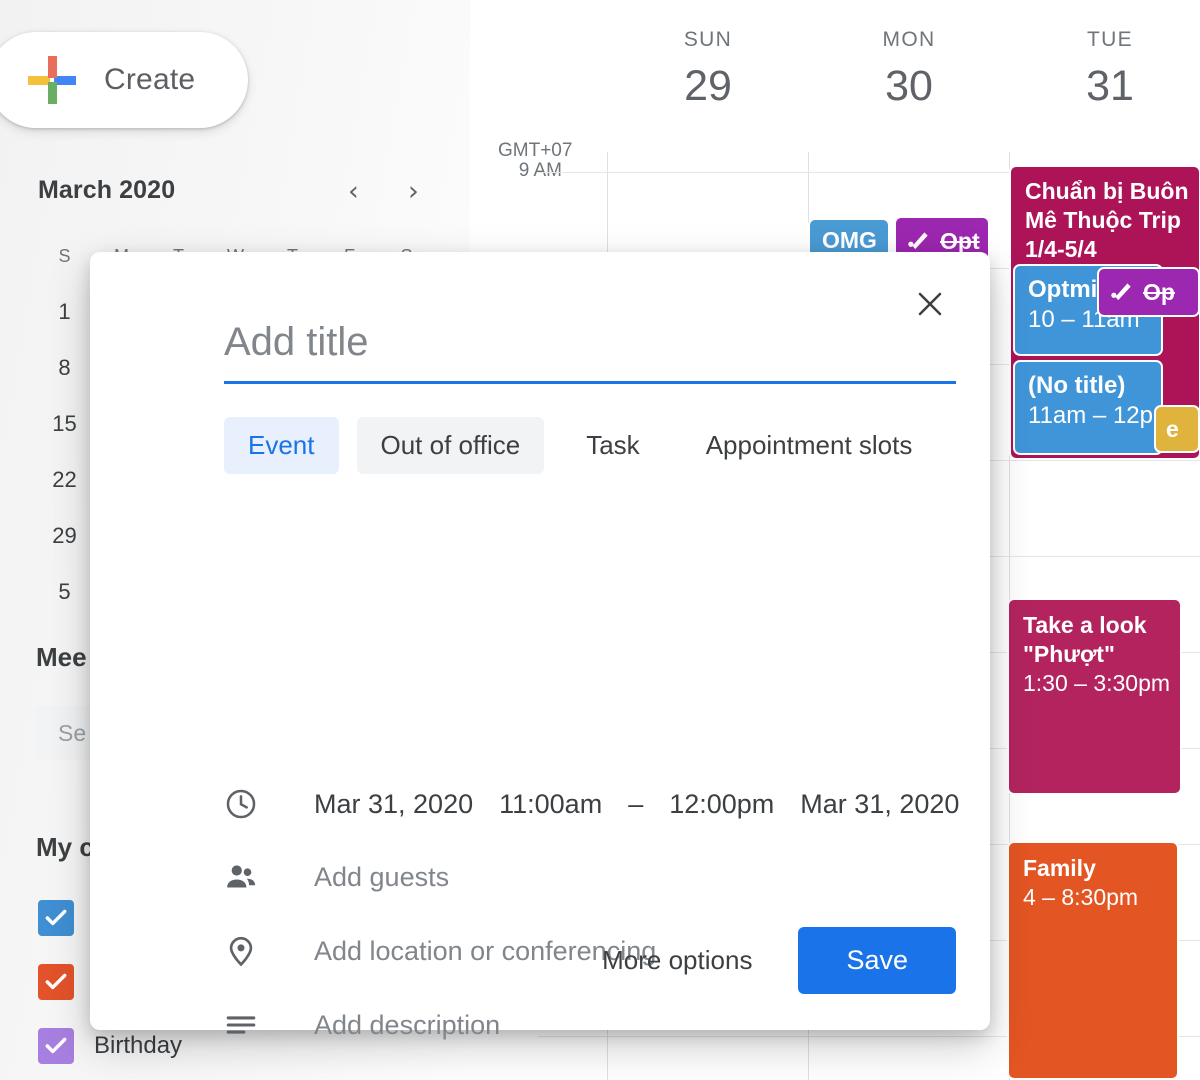 The height and width of the screenshot is (1080, 1200). I want to click on calendar-event-chip: (No title) 11am – 12p, so click(1088, 407).